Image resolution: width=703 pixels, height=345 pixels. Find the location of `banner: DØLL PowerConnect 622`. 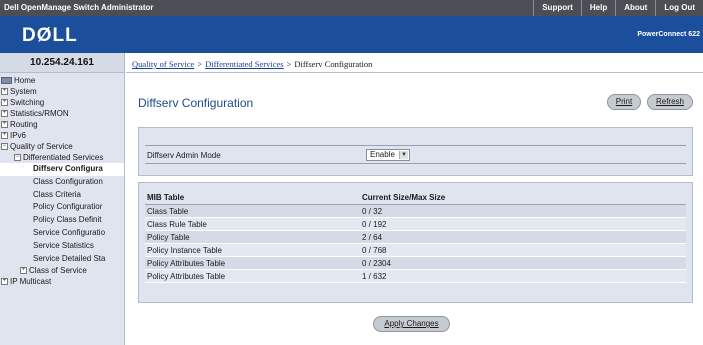

banner: DØLL PowerConnect 622 is located at coordinates (351, 34).